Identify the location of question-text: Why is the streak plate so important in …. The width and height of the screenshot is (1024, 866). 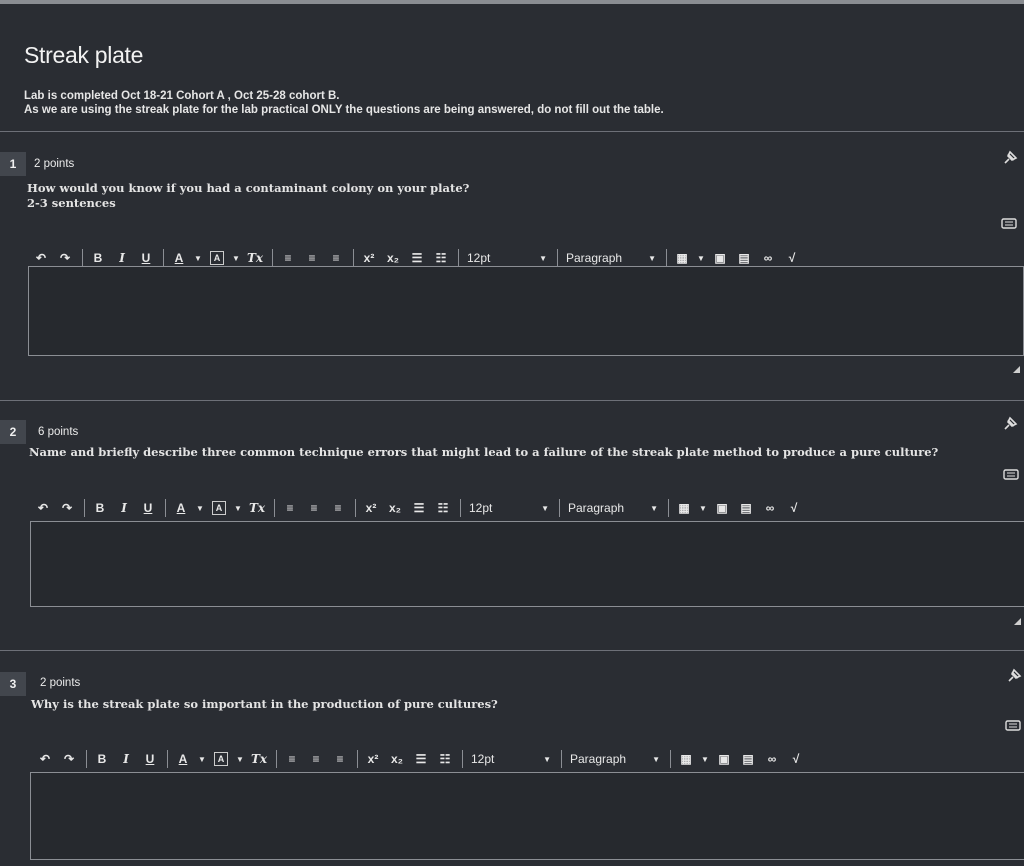
(264, 704).